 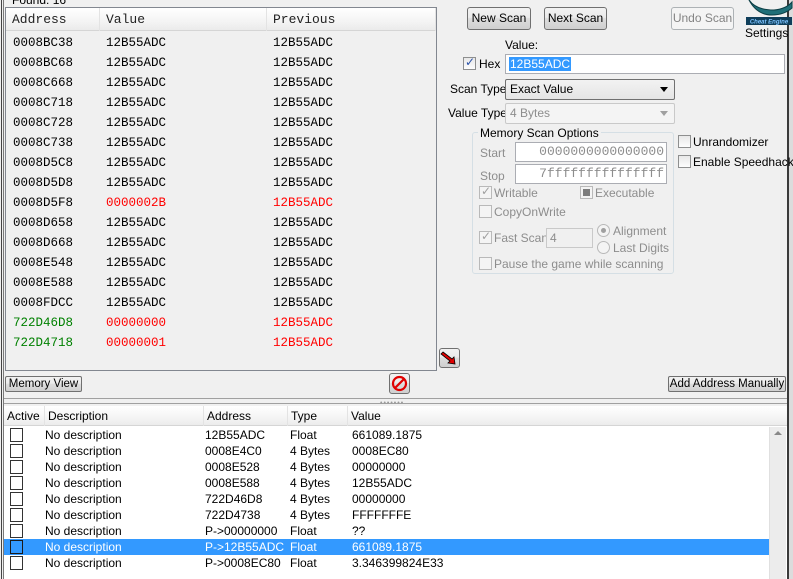 What do you see at coordinates (485, 191) in the screenshot?
I see `writable-checkbox: ✓` at bounding box center [485, 191].